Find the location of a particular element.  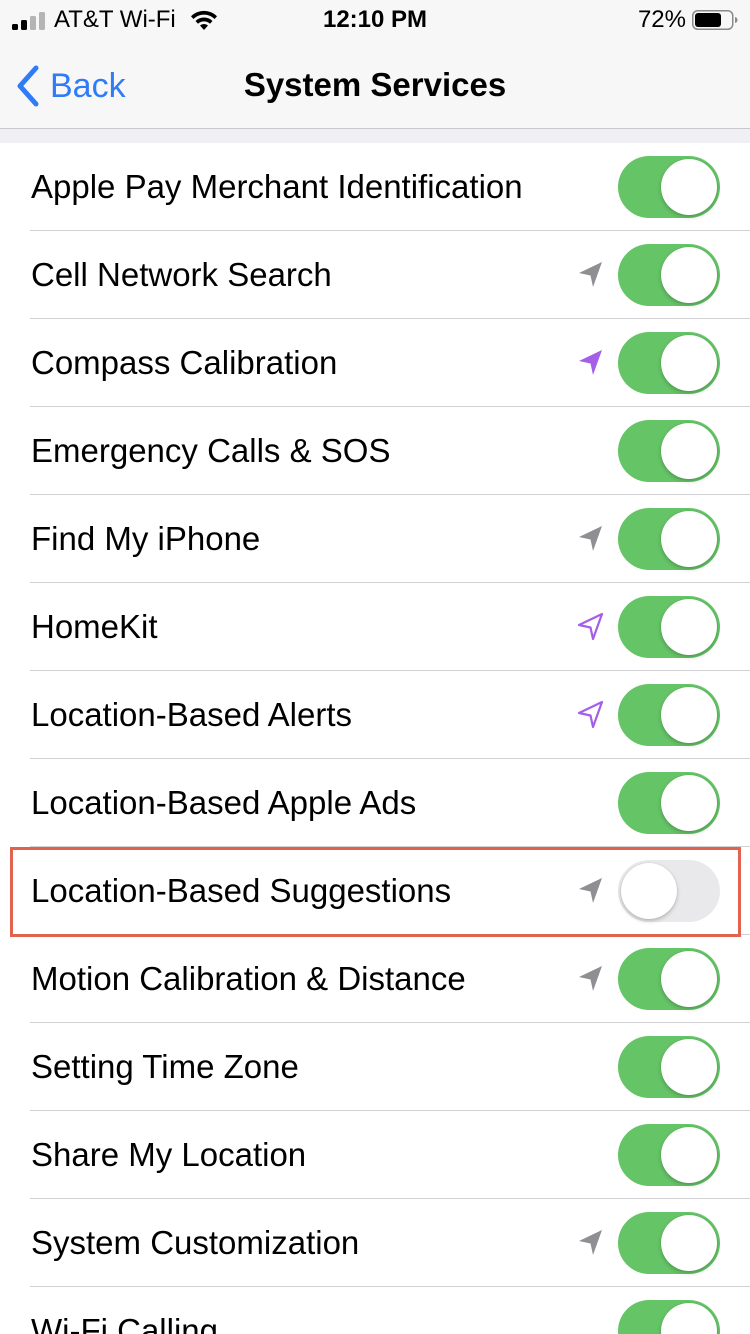

list-row-share-my-location: Share My Location is located at coordinates (375, 1155).